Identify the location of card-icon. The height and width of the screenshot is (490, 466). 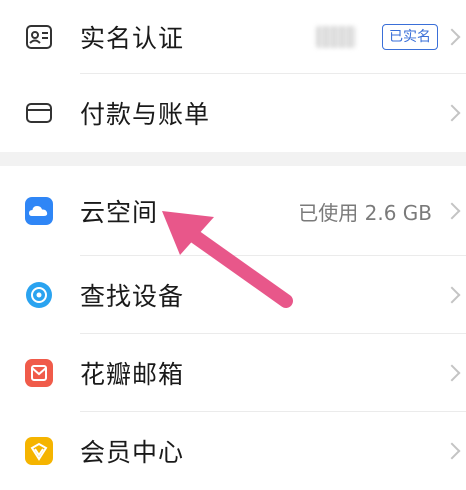
(39, 113).